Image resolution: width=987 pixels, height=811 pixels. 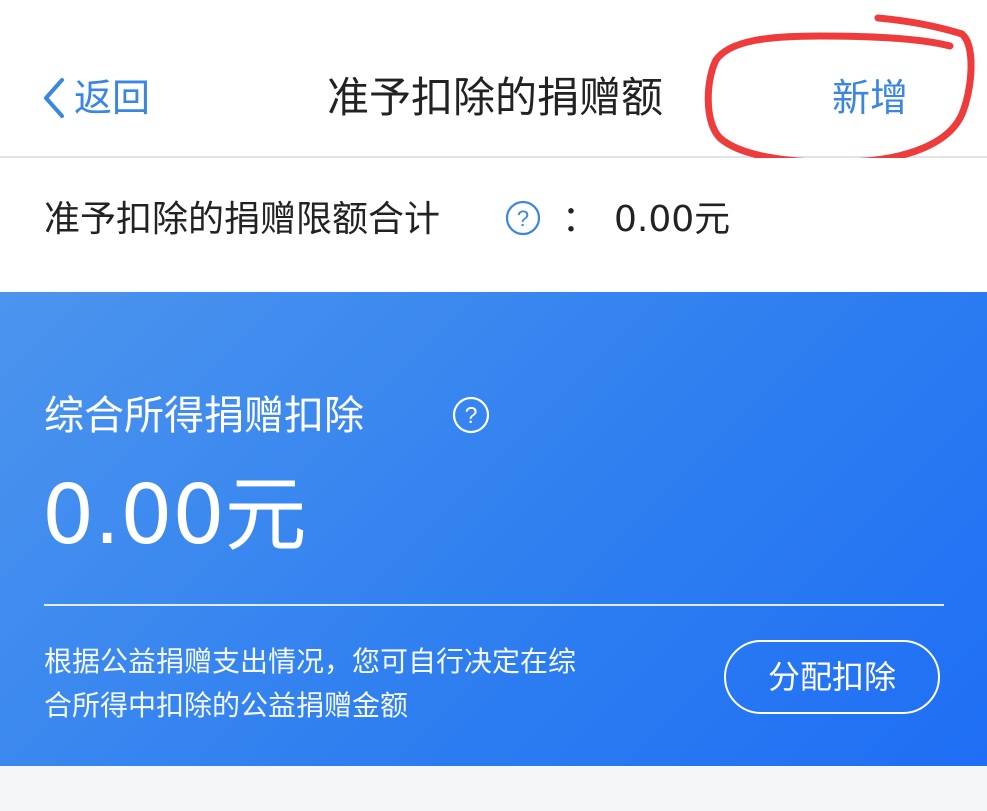 What do you see at coordinates (870, 98) in the screenshot?
I see `add-button: 新增` at bounding box center [870, 98].